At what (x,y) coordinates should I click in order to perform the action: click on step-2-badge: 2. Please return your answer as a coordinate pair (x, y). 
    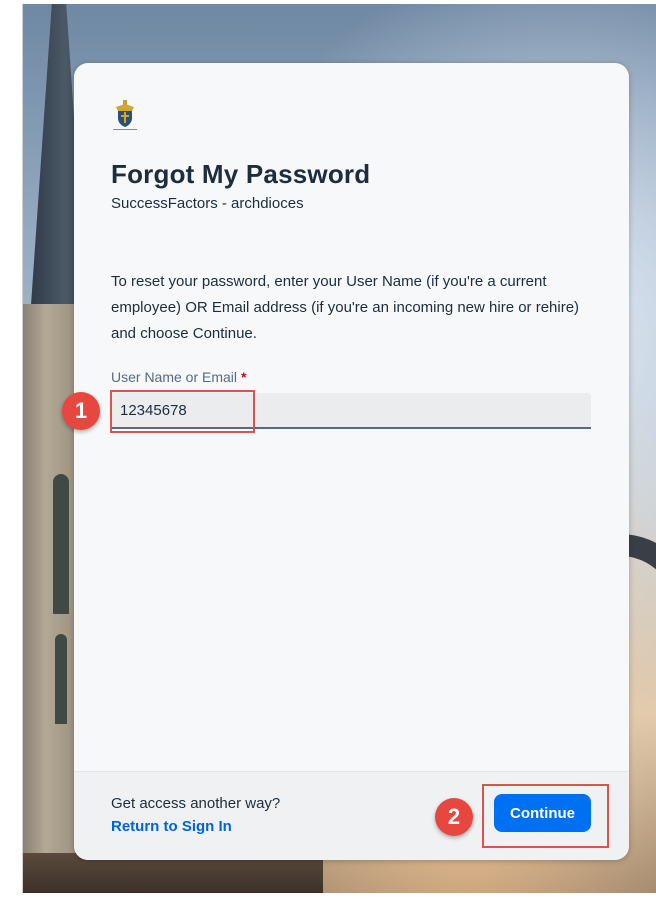
    Looking at the image, I should click on (454, 817).